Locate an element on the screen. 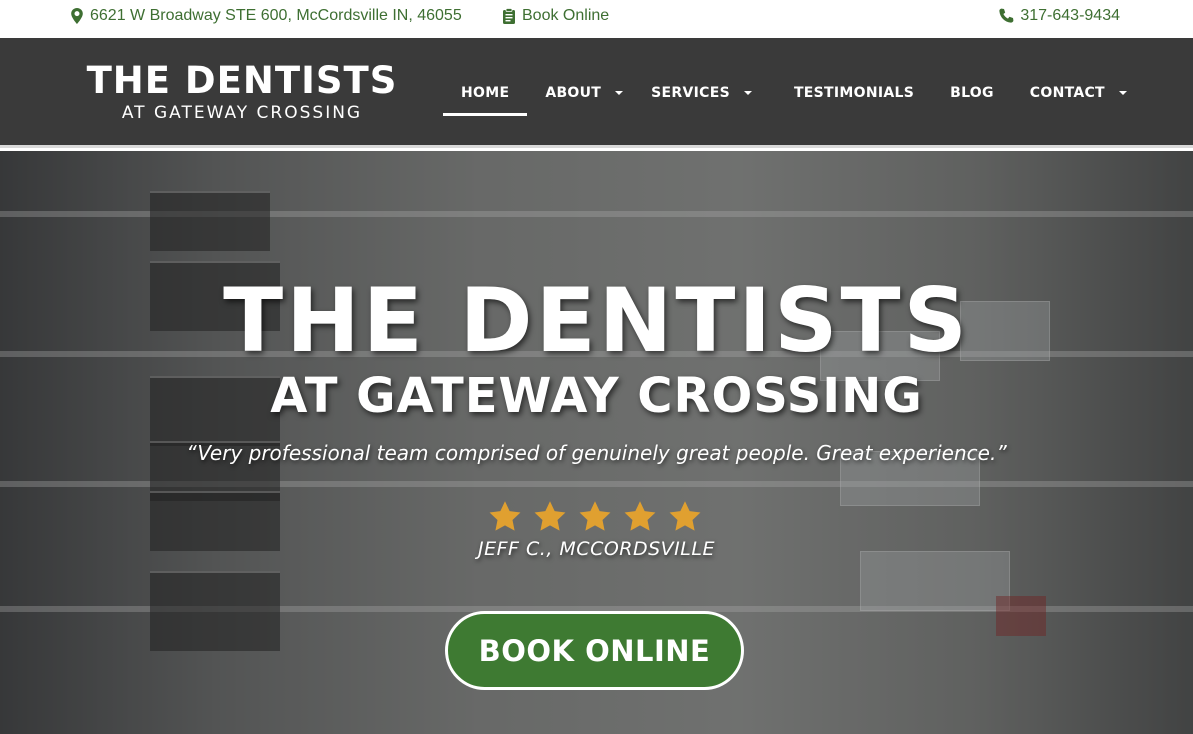 The image size is (1193, 734). phone-text: 317-643-9434 is located at coordinates (1070, 15).